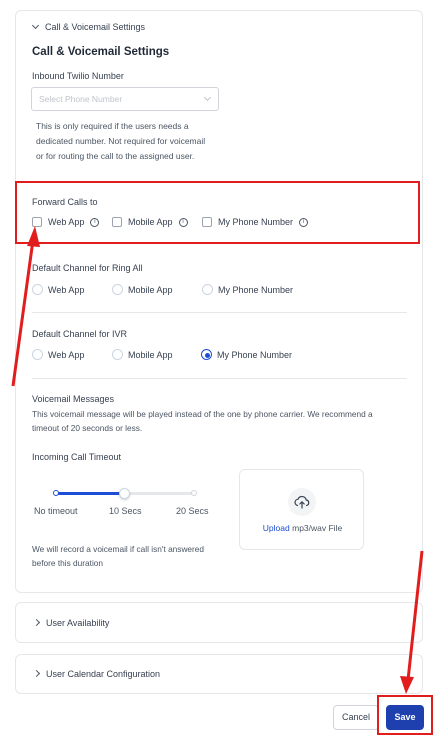  What do you see at coordinates (276, 528) in the screenshot?
I see `upload-link: Upload` at bounding box center [276, 528].